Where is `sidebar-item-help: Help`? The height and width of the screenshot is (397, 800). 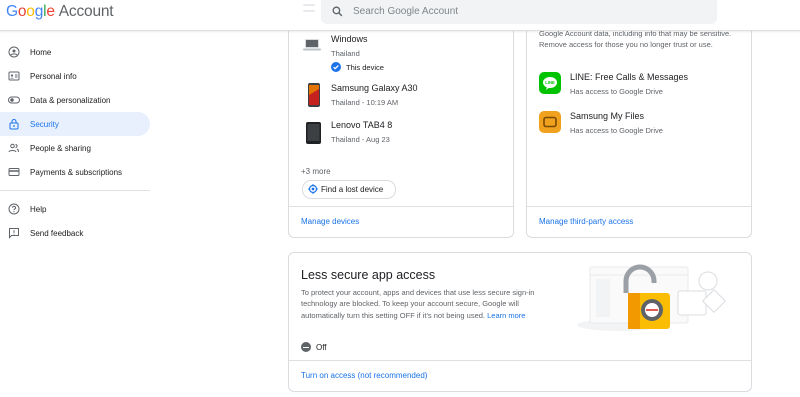
sidebar-item-help: Help is located at coordinates (75, 209).